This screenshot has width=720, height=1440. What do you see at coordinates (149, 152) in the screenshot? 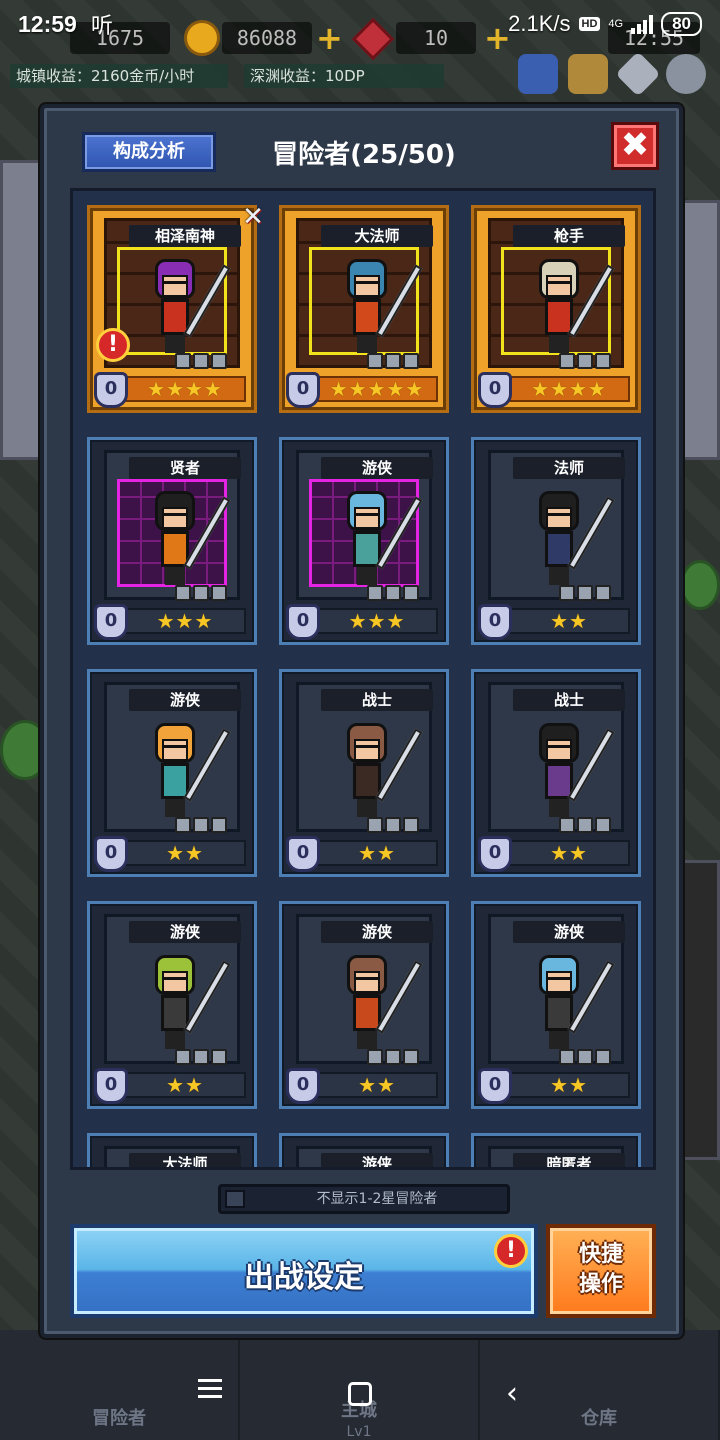
I see `composition-analysis-button: 构成分析` at bounding box center [149, 152].